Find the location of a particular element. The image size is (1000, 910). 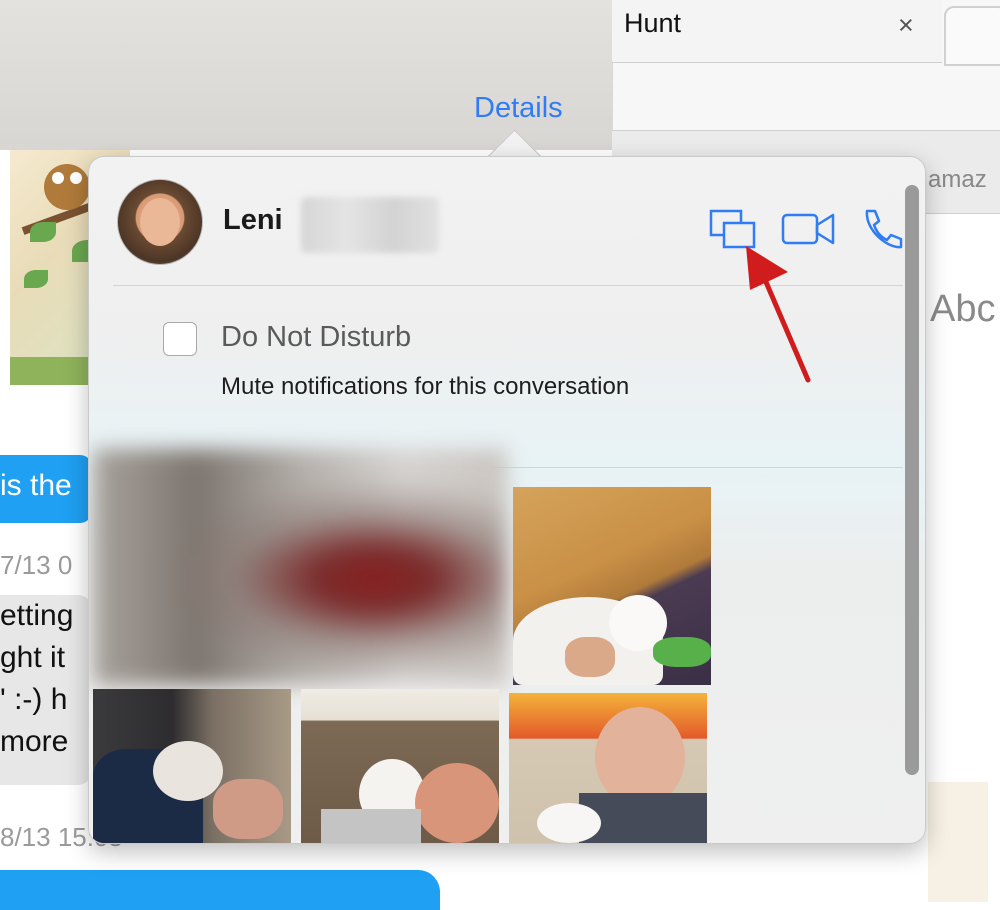

page-heading-partial: Abc is located at coordinates (963, 309).